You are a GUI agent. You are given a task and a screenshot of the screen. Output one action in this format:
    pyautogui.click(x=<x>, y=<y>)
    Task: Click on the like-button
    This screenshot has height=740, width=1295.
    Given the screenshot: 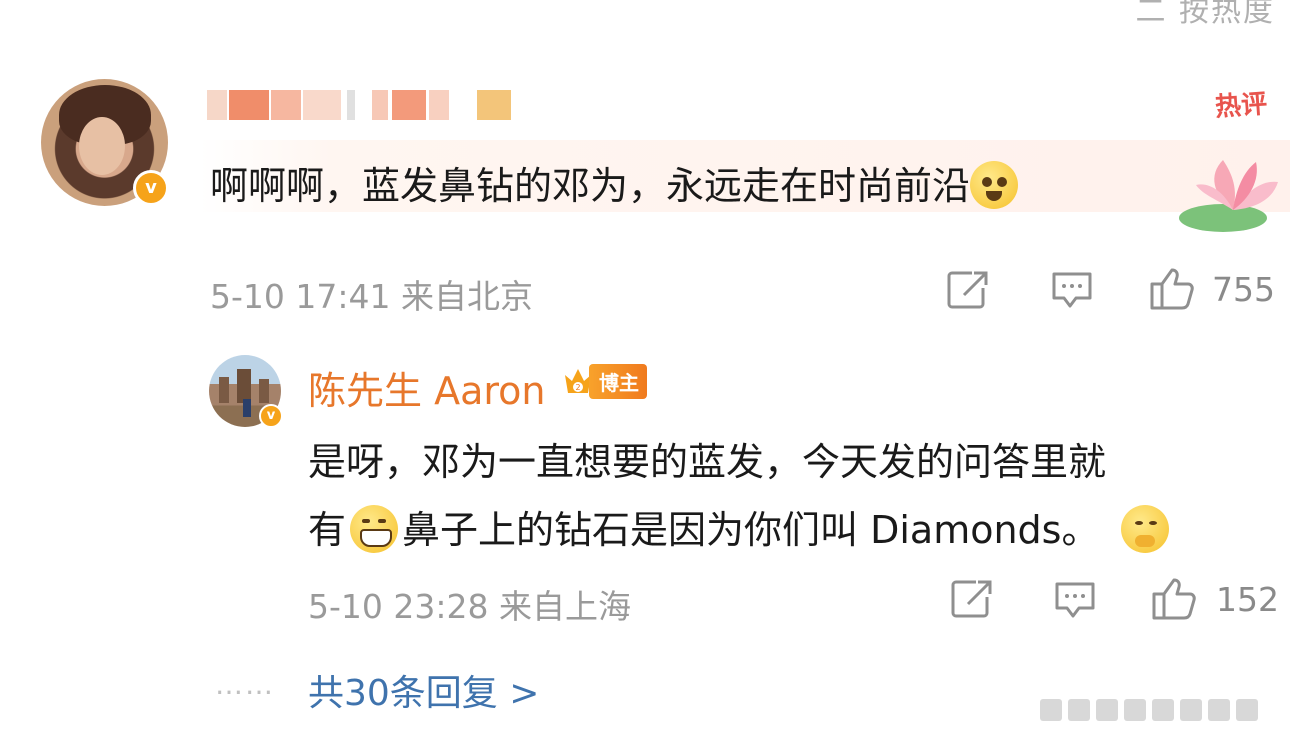 What is the action you would take?
    pyautogui.click(x=1172, y=289)
    